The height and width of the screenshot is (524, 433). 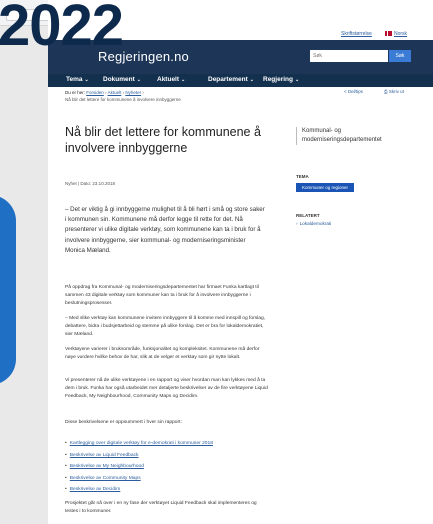 I want to click on nav-item-dokument: Dokument ⌄, so click(x=122, y=79).